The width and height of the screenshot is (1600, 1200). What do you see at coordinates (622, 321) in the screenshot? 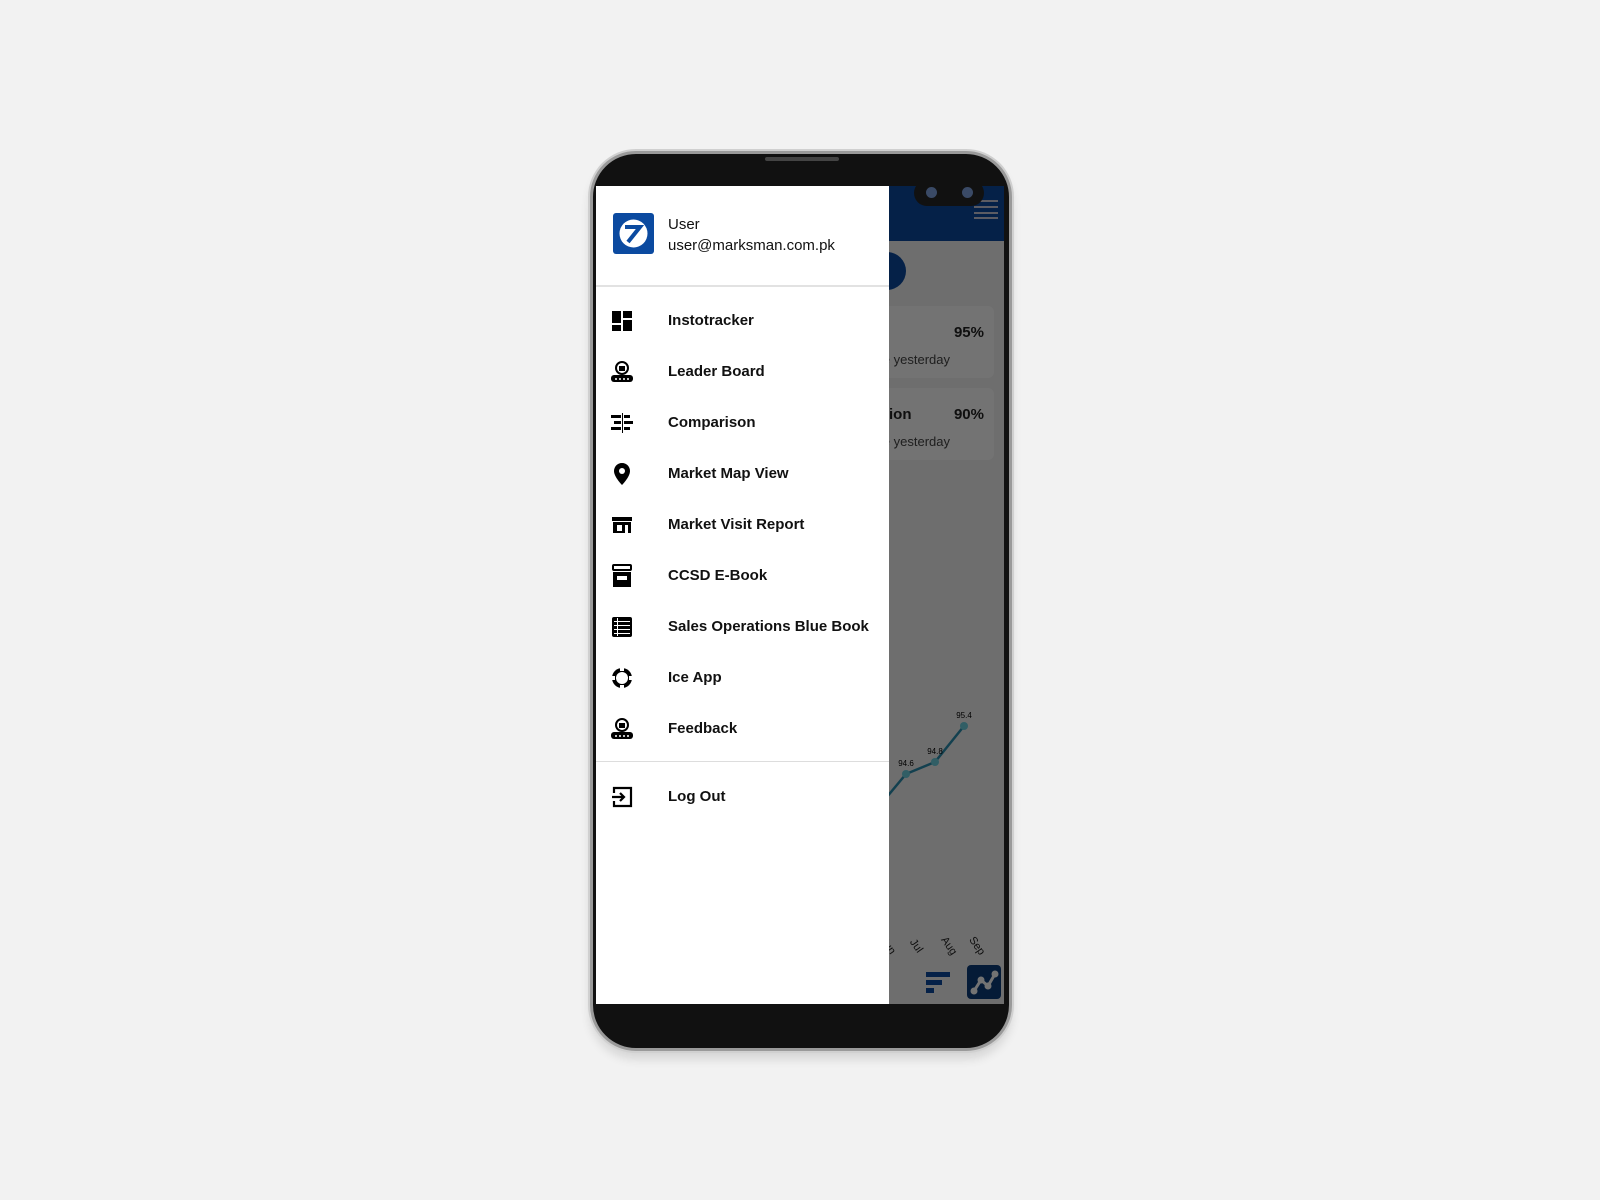
I see `dashboard-icon` at bounding box center [622, 321].